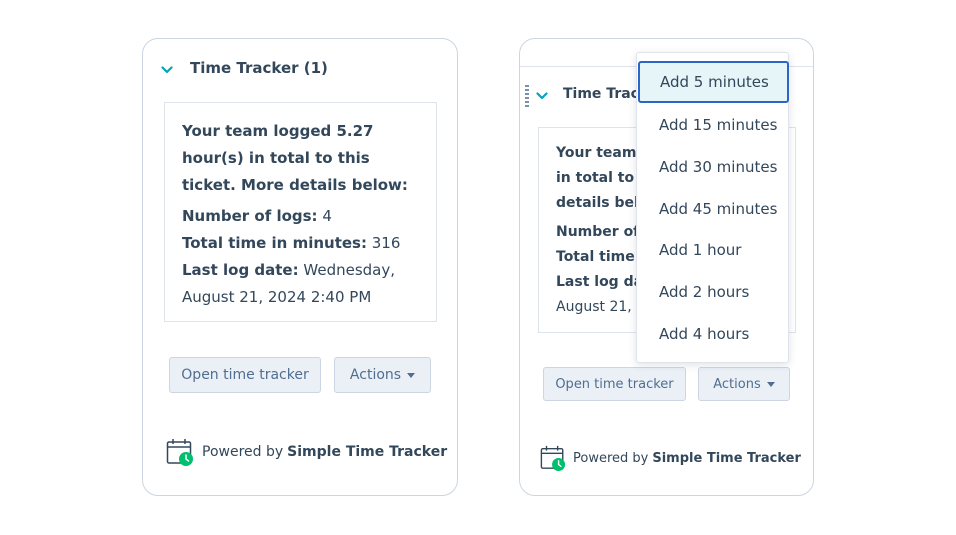 The image size is (956, 535). I want to click on row-label: Number of, so click(598, 232).